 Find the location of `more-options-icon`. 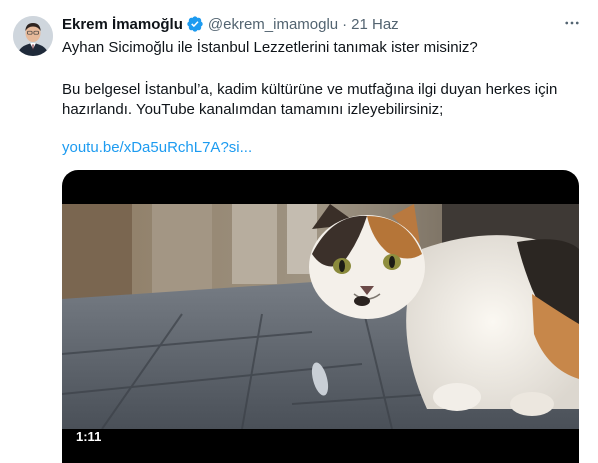

more-options-icon is located at coordinates (572, 23).